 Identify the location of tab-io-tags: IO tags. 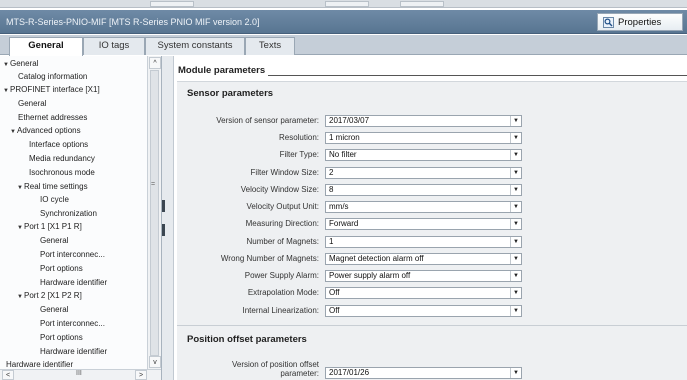
(114, 46).